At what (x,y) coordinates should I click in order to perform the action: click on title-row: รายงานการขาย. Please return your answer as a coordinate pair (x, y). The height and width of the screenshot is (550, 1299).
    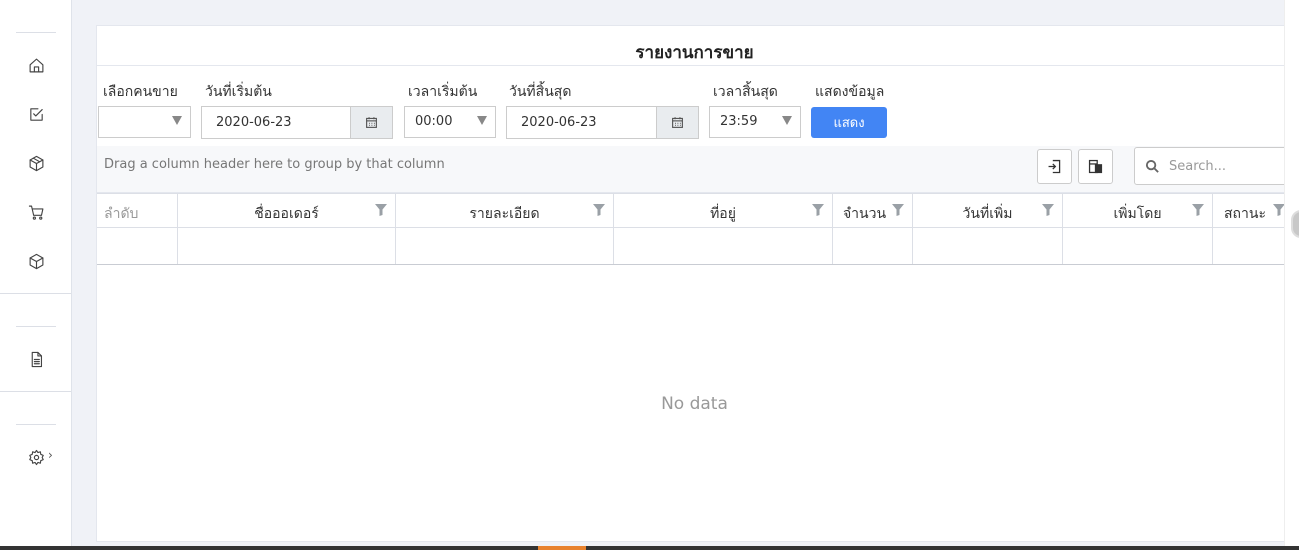
    Looking at the image, I should click on (694, 46).